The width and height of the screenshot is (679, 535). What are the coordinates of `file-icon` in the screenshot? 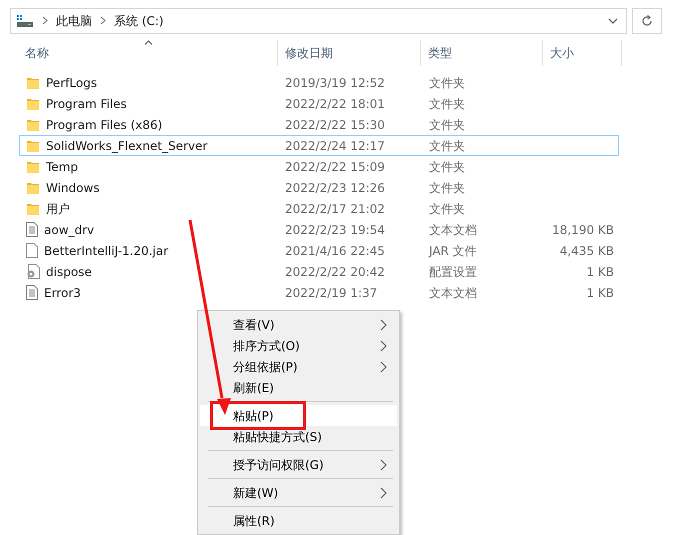 It's located at (32, 250).